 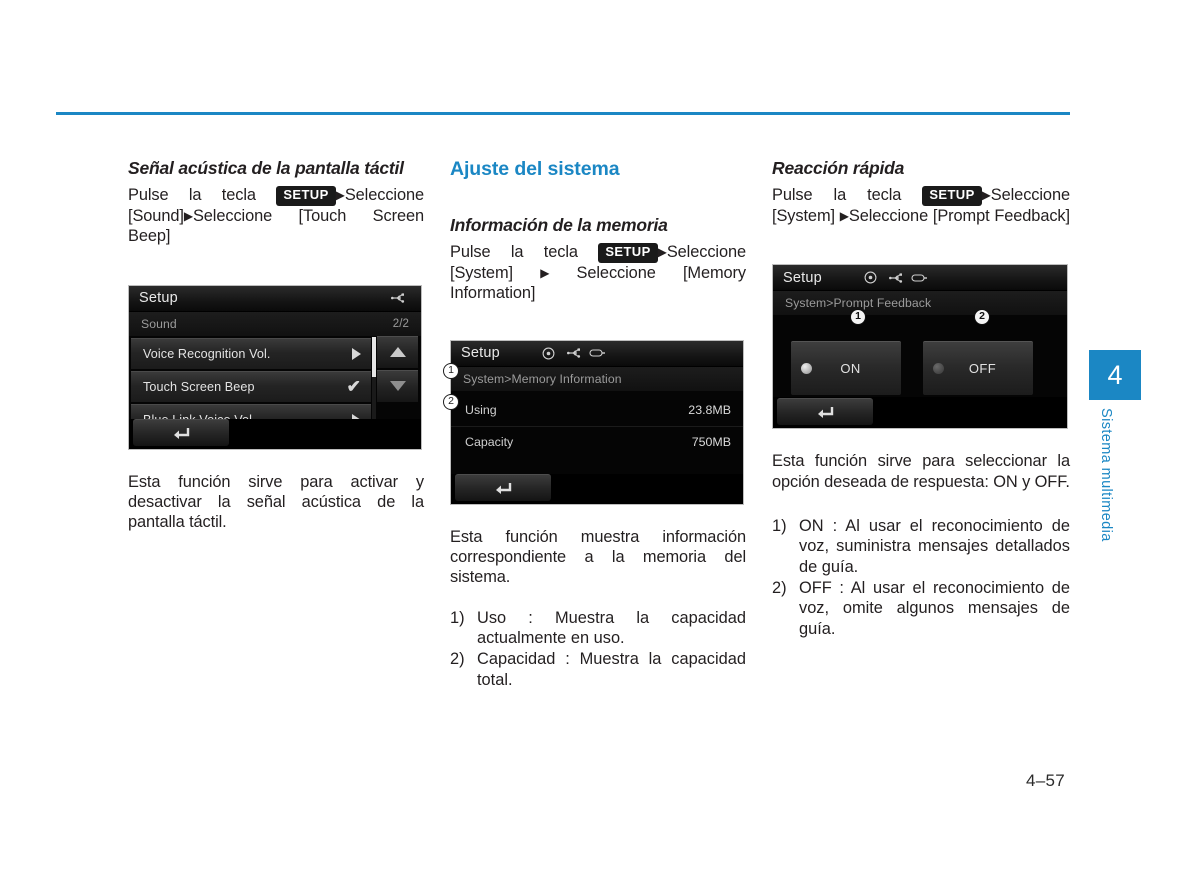 What do you see at coordinates (514, 252) in the screenshot?
I see `middle-path-prefix: Pulse la tecla` at bounding box center [514, 252].